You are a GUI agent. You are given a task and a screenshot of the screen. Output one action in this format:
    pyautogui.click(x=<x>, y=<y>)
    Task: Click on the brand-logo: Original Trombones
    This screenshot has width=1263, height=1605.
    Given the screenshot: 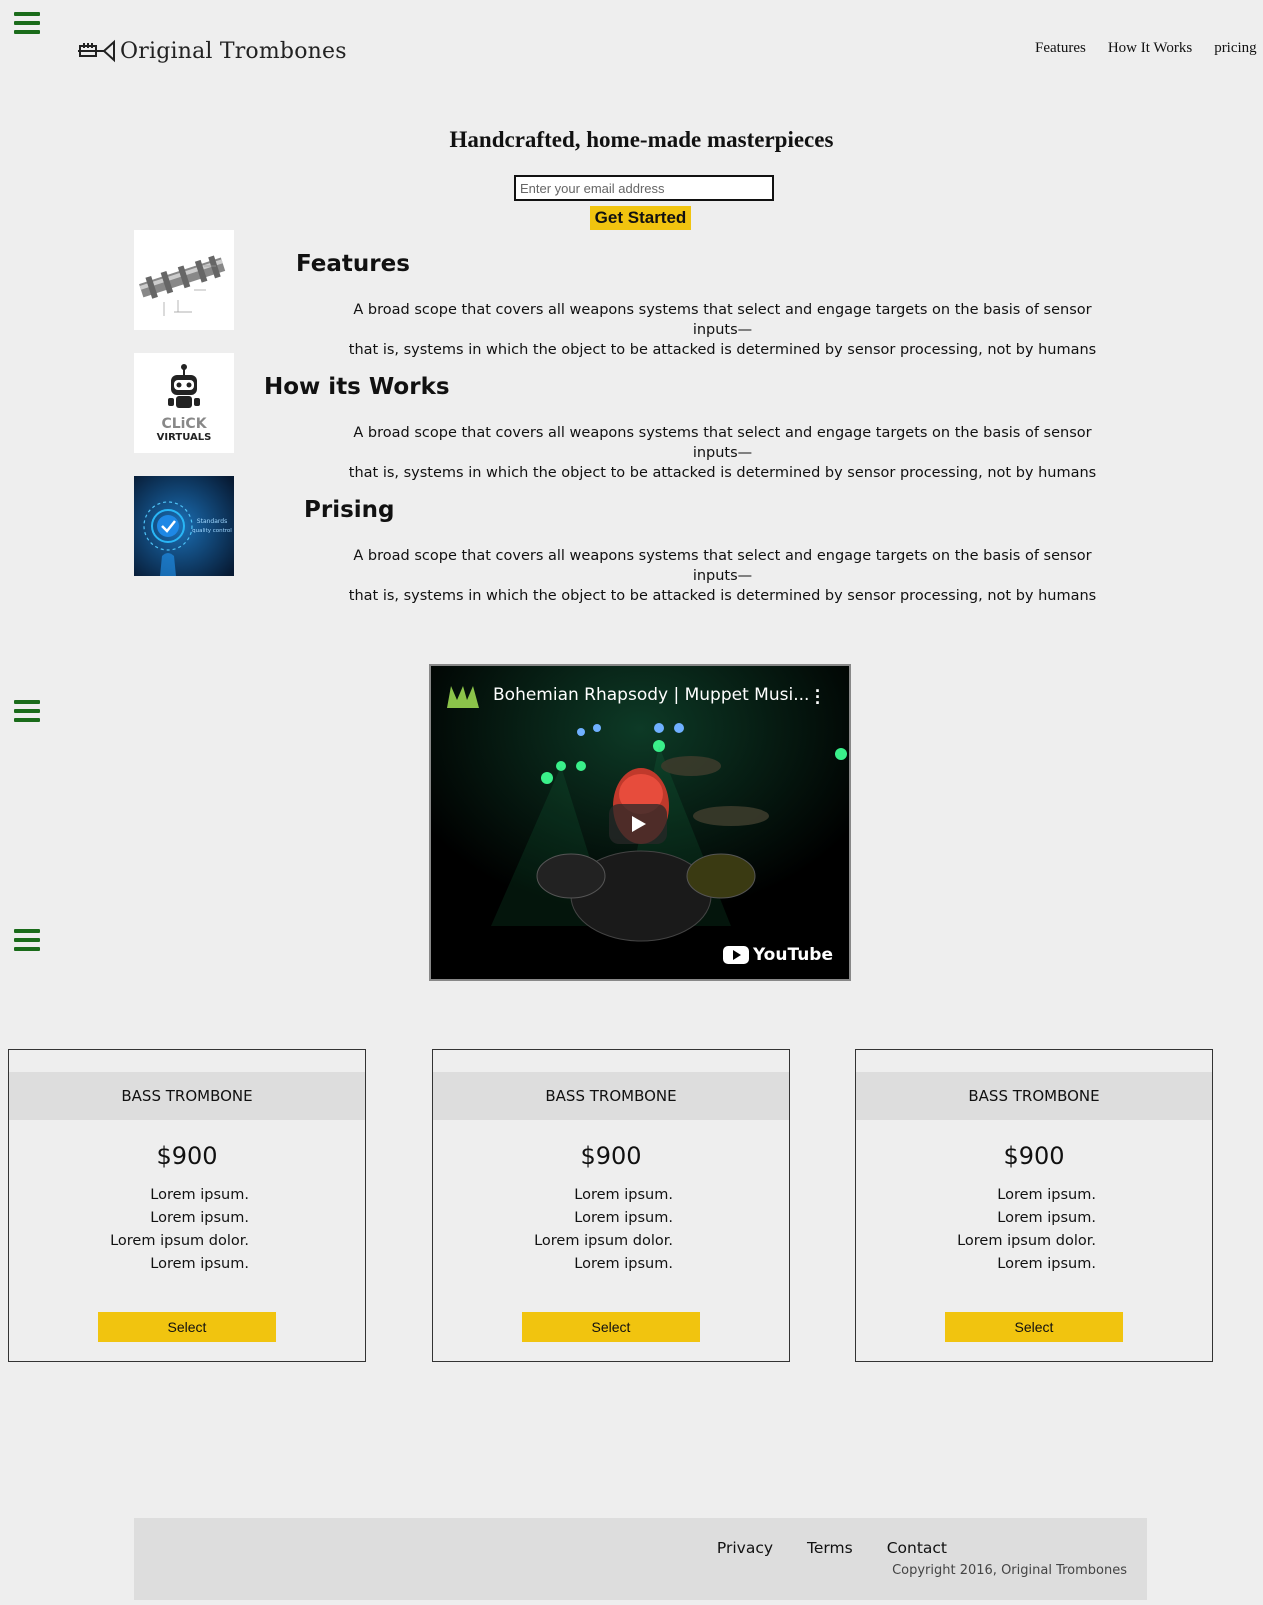 What is the action you would take?
    pyautogui.click(x=211, y=51)
    